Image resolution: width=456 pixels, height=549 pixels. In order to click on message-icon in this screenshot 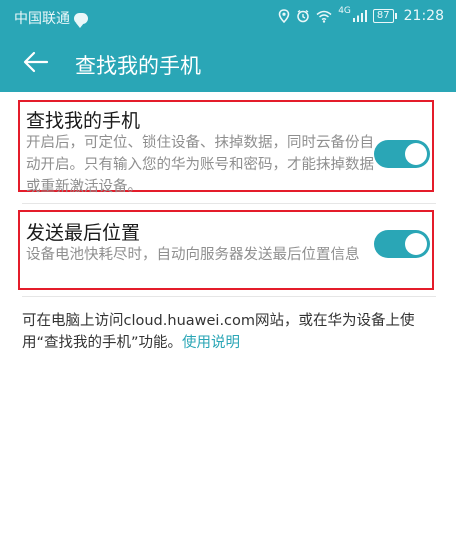, I will do `click(81, 20)`.